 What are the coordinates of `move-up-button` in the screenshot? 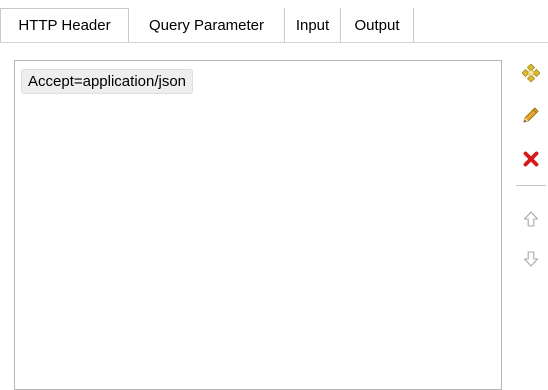 It's located at (531, 219).